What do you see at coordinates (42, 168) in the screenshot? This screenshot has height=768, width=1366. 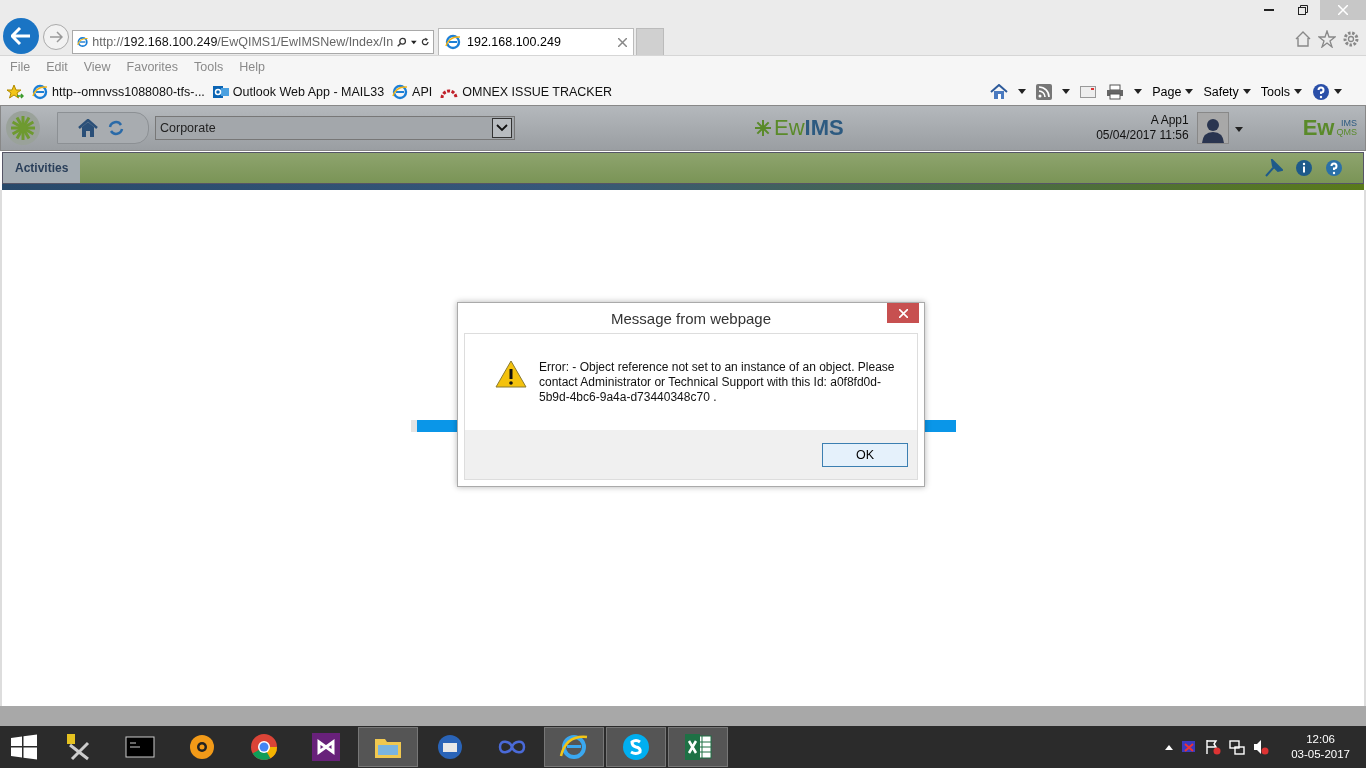 I see `nav-tab: Activities` at bounding box center [42, 168].